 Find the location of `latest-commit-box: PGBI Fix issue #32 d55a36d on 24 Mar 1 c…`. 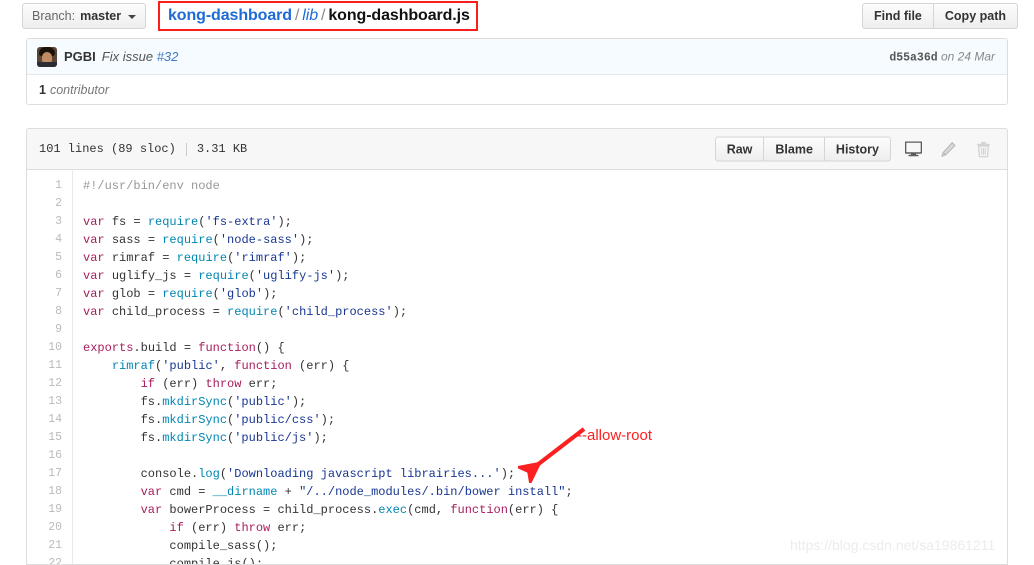

latest-commit-box: PGBI Fix issue #32 d55a36d on 24 Mar 1 c… is located at coordinates (517, 71).